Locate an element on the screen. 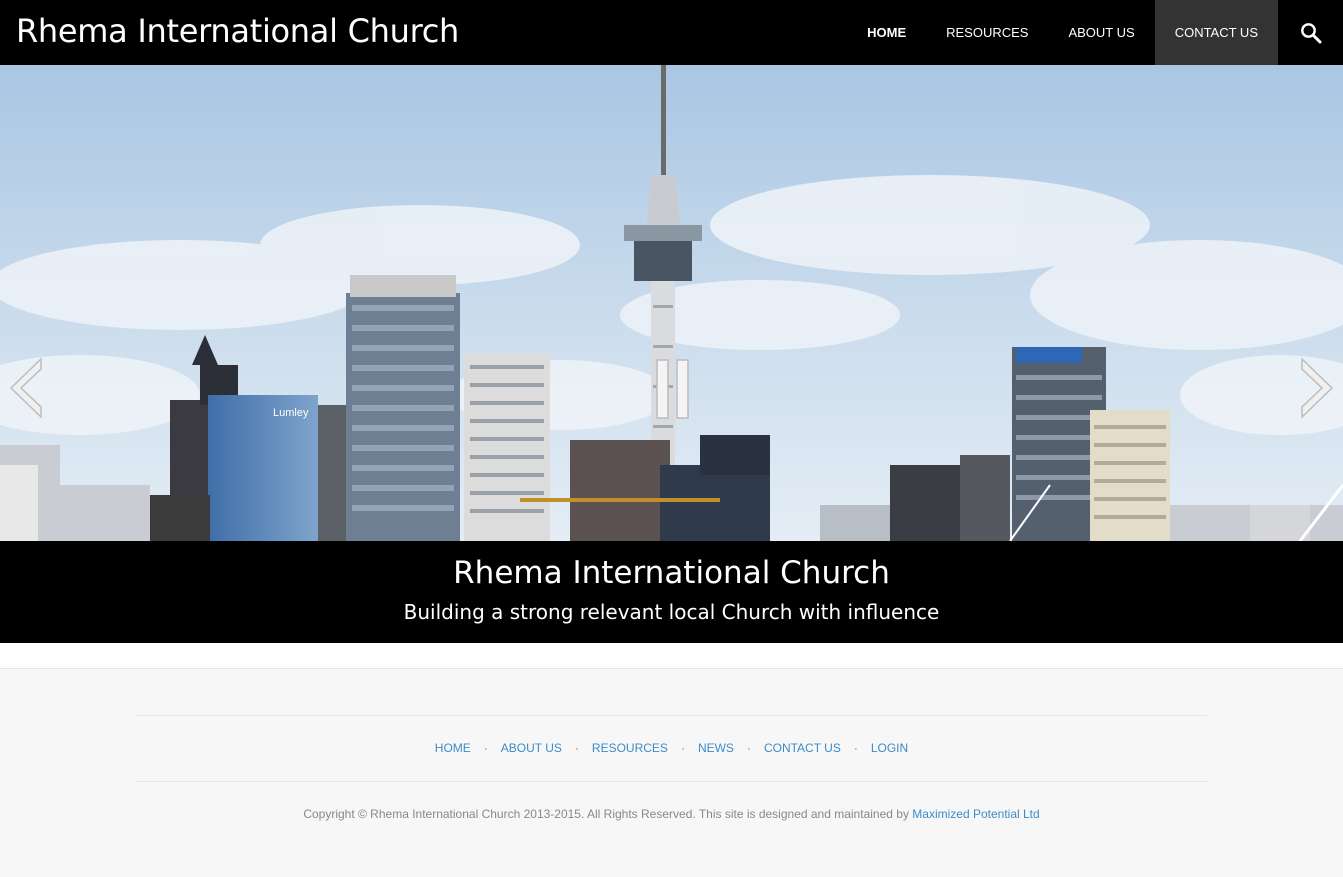  main-nav: HOME RESOURCES ABOUT US CONTACT US is located at coordinates (1062, 32).